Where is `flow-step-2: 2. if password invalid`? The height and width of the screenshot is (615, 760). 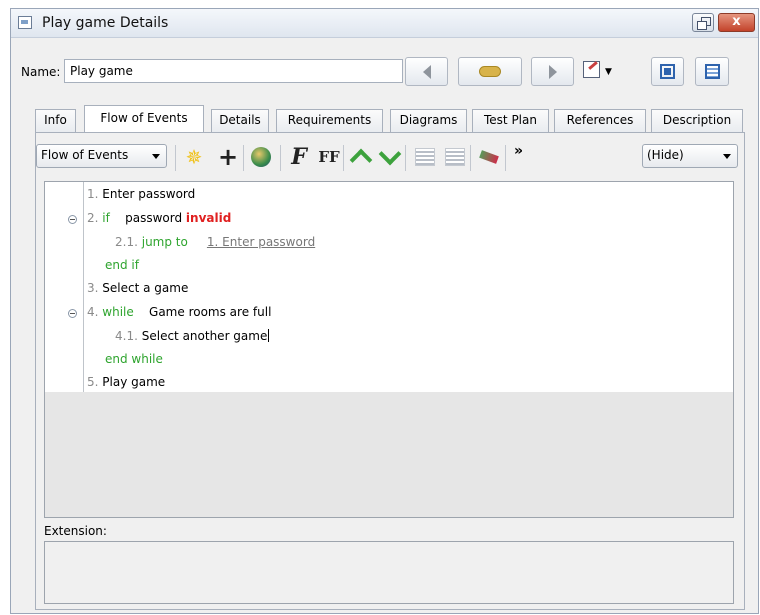 flow-step-2: 2. if password invalid is located at coordinates (159, 218).